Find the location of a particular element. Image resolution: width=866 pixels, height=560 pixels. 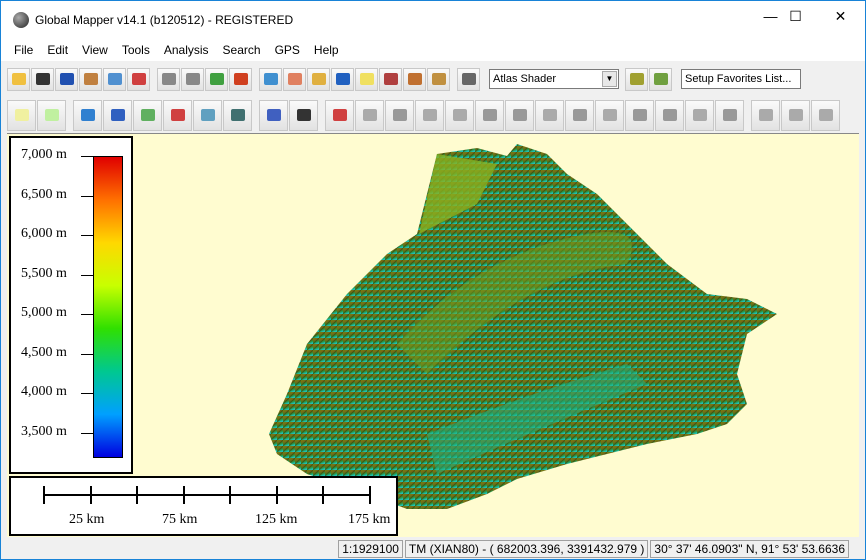

3d-view-button is located at coordinates (468, 79).